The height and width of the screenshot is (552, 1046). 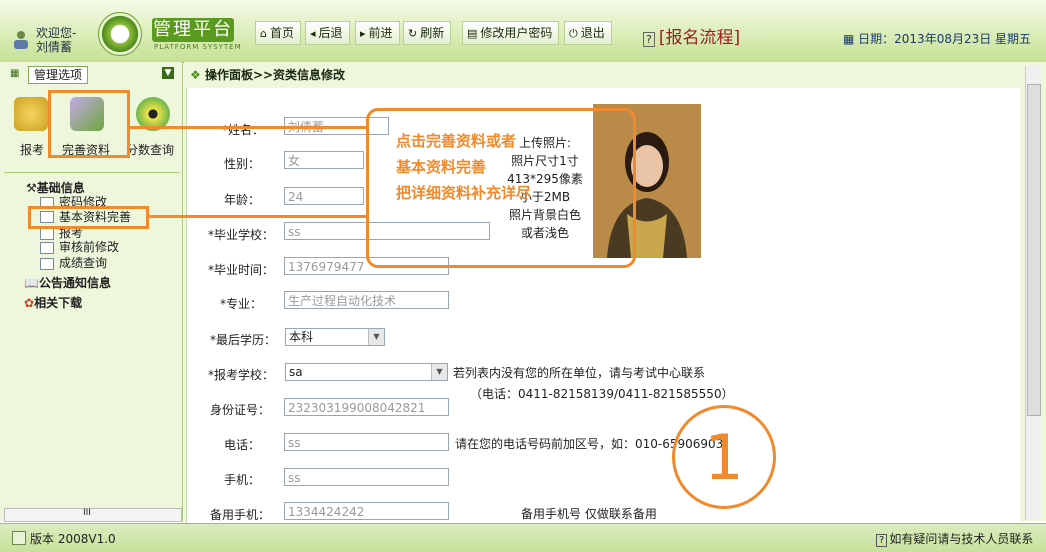 I want to click on education-label: *最后学历：, so click(x=242, y=340).